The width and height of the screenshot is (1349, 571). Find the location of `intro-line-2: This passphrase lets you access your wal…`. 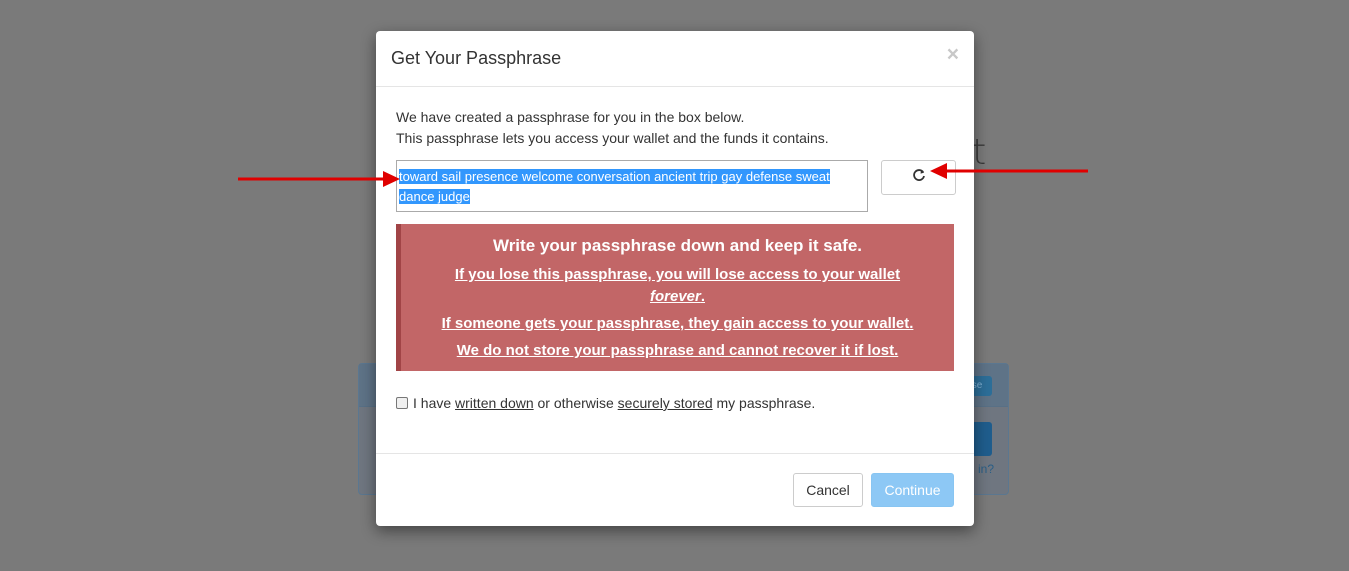

intro-line-2: This passphrase lets you access your wal… is located at coordinates (612, 138).